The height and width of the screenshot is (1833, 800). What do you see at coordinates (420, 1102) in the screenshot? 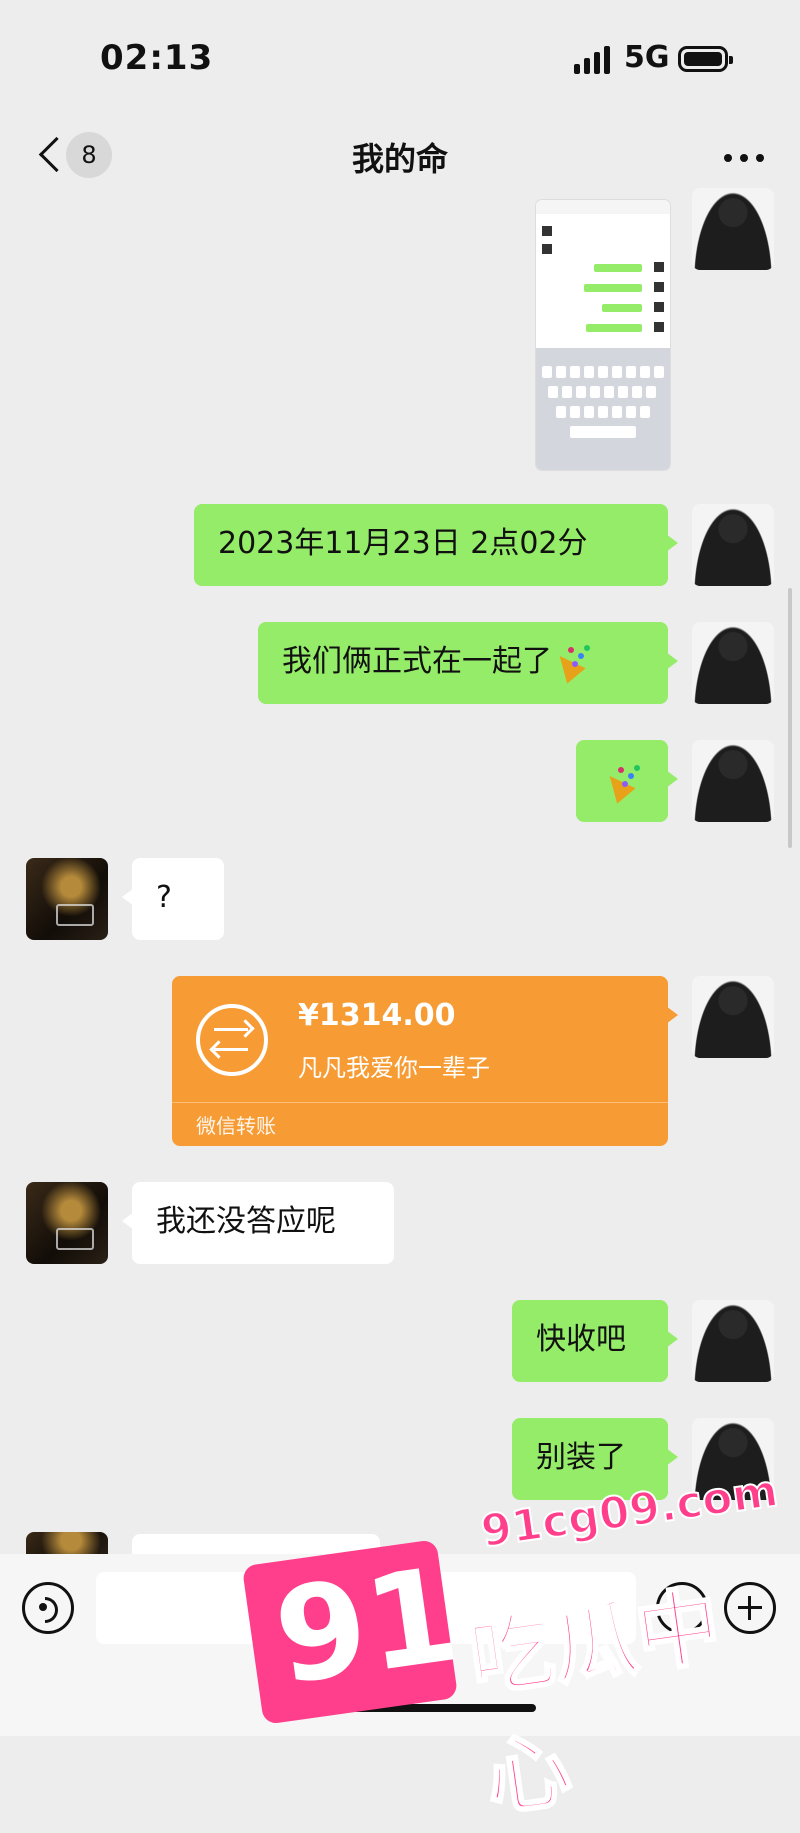
I see `divider` at bounding box center [420, 1102].